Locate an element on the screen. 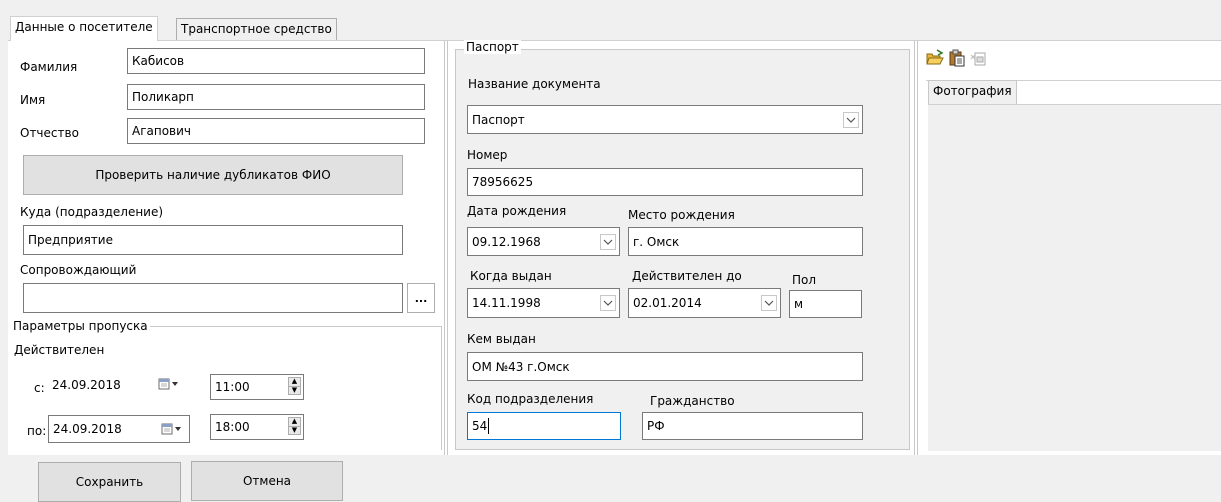 This screenshot has height=502, width=1221. valid-label: Действителен is located at coordinates (59, 350).